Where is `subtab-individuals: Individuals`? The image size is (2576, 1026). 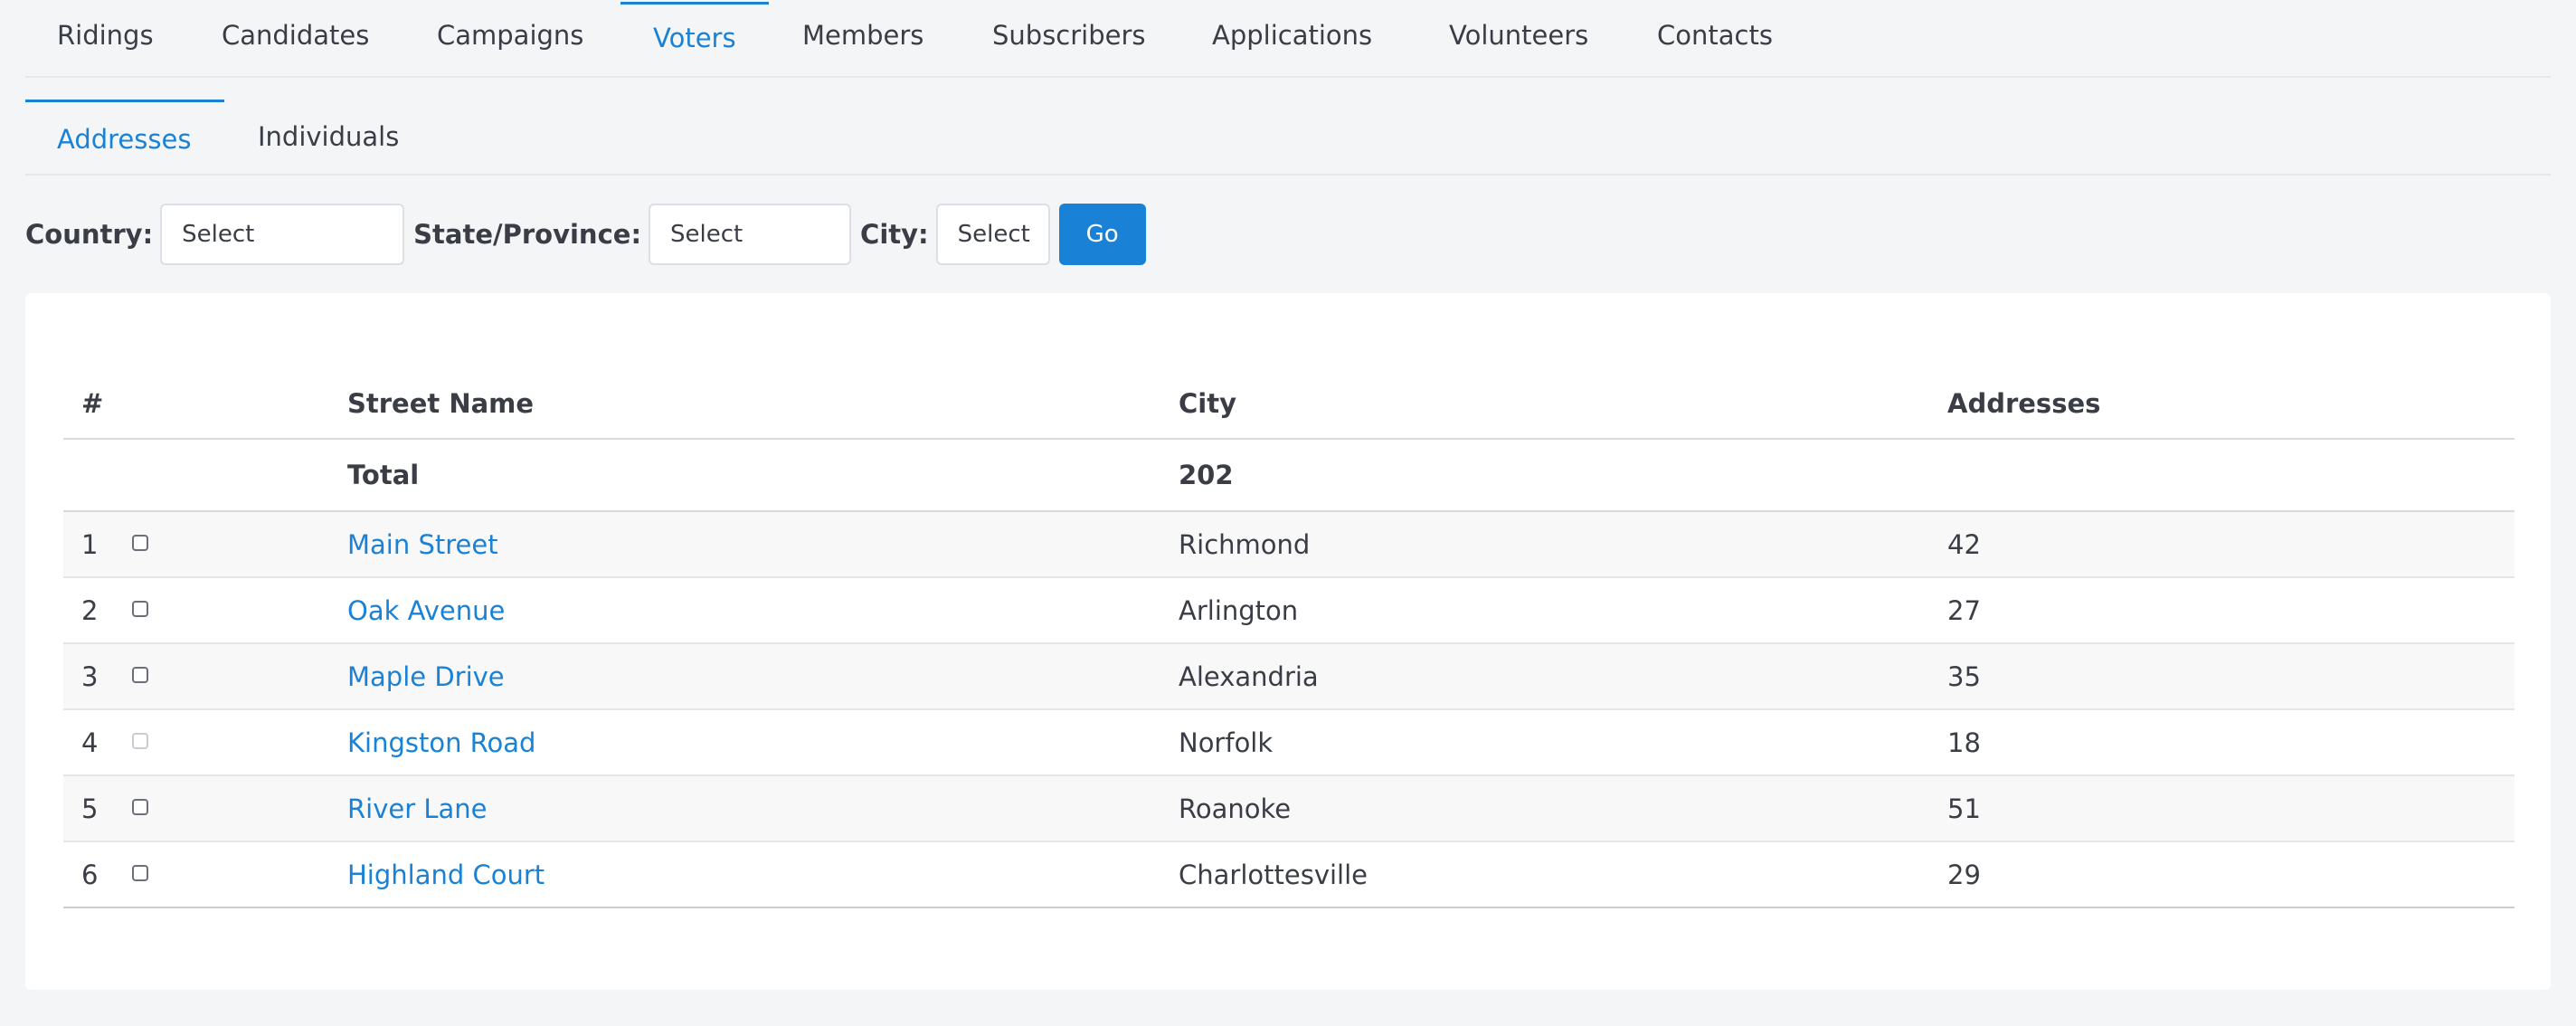
subtab-individuals: Individuals is located at coordinates (328, 136).